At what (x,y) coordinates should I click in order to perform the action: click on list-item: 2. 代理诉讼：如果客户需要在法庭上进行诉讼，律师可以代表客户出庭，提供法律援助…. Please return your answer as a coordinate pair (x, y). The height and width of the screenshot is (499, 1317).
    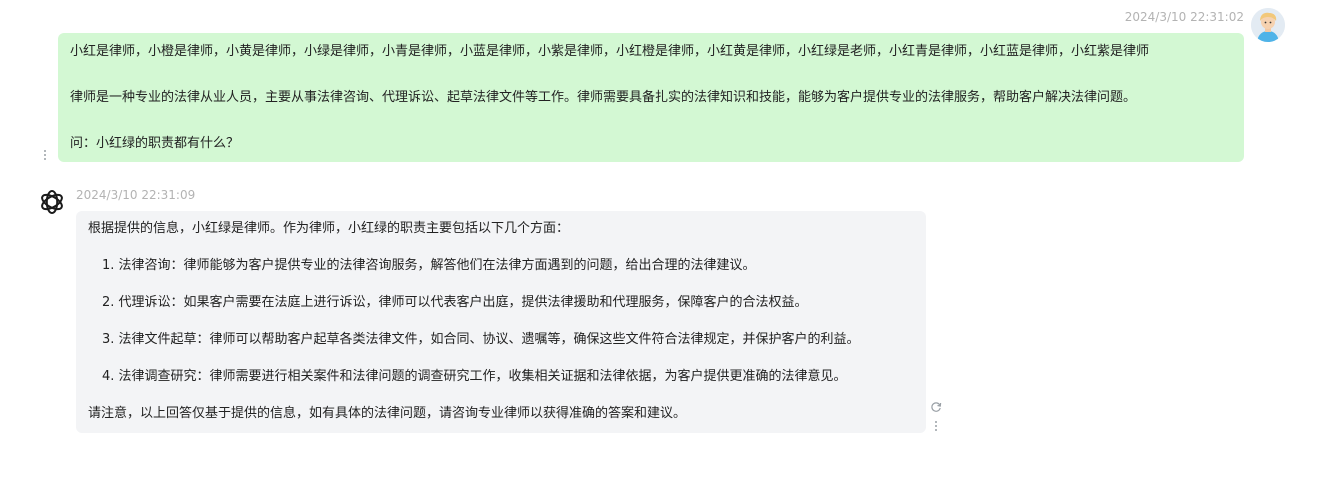
    Looking at the image, I should click on (455, 302).